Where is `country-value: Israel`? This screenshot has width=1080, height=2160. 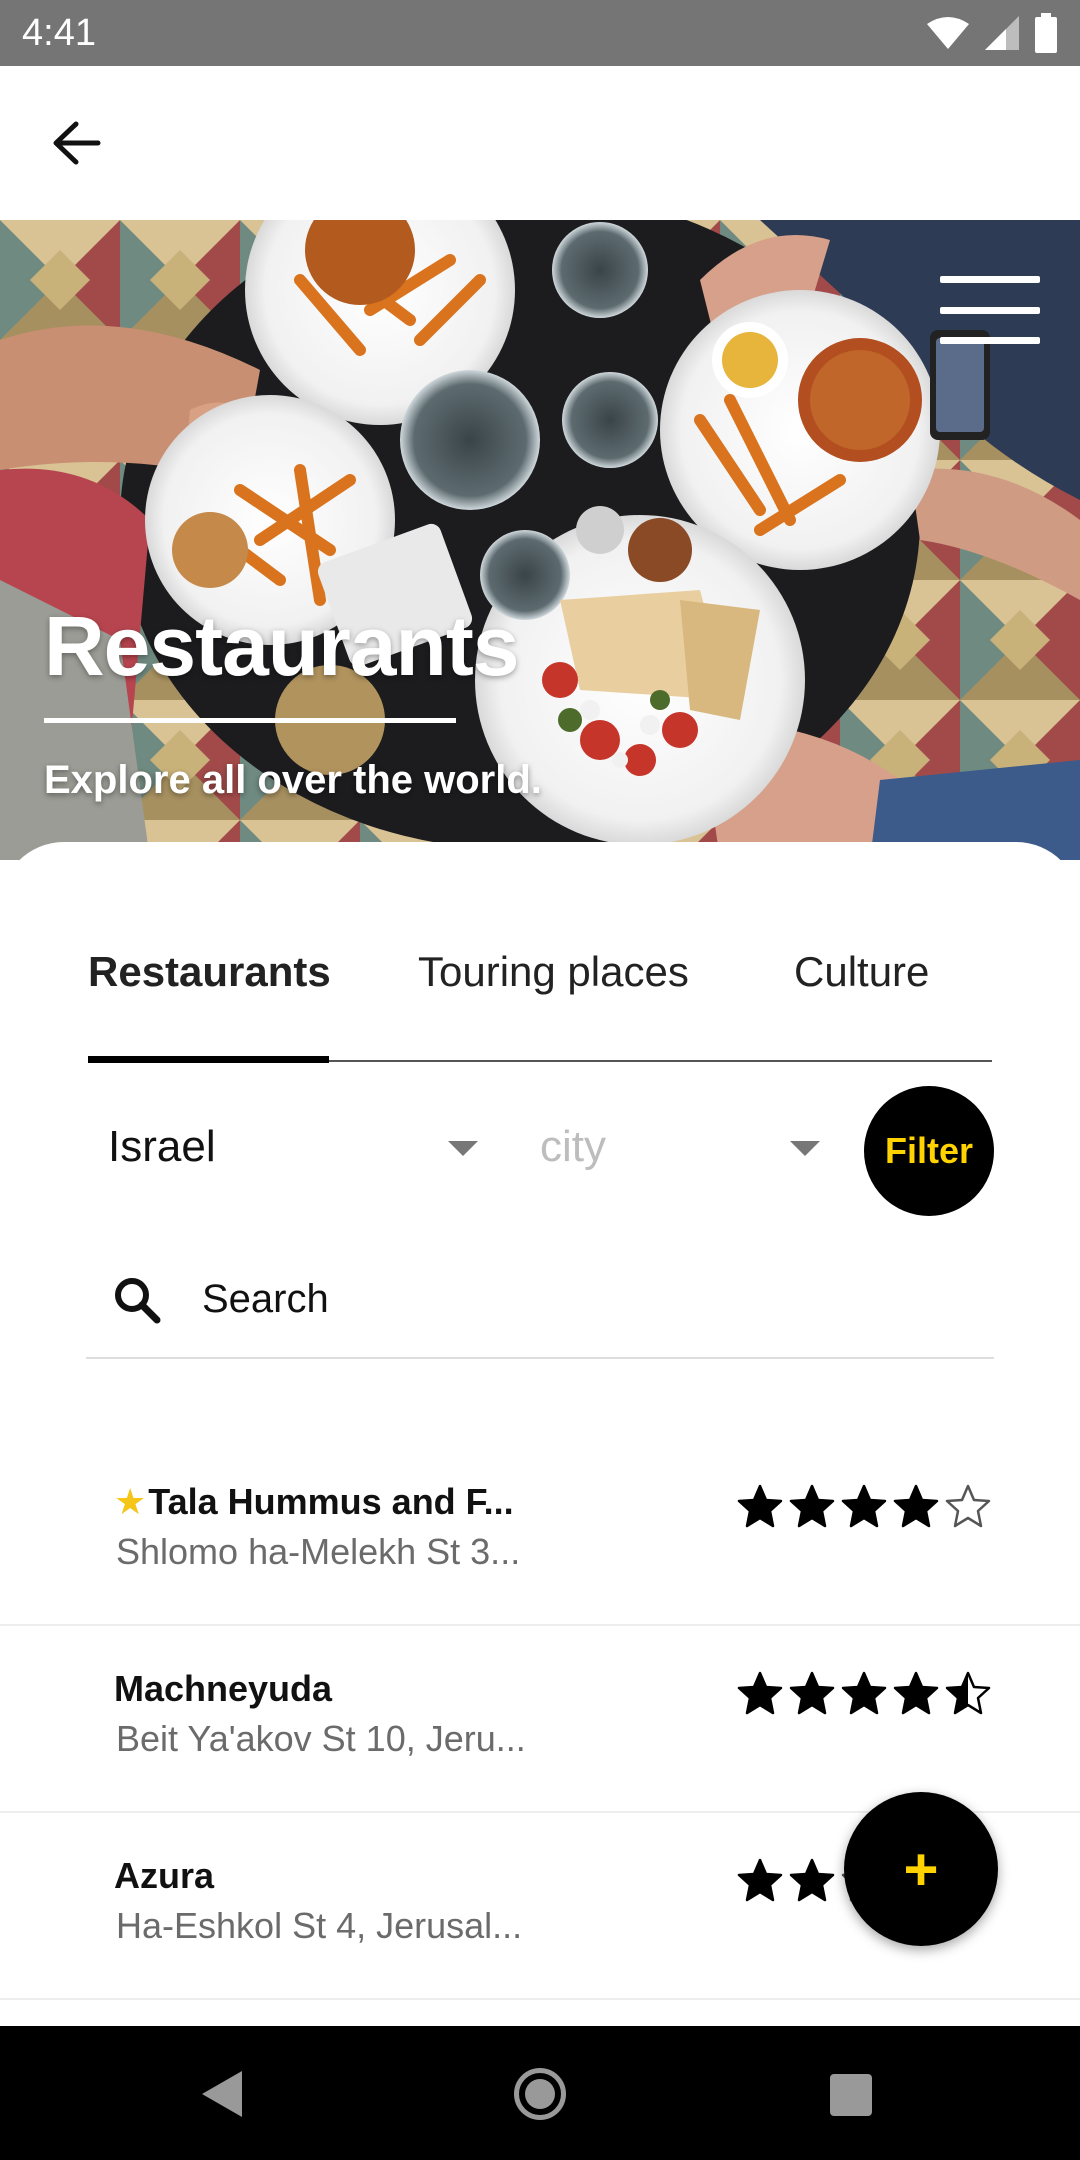 country-value: Israel is located at coordinates (162, 1146).